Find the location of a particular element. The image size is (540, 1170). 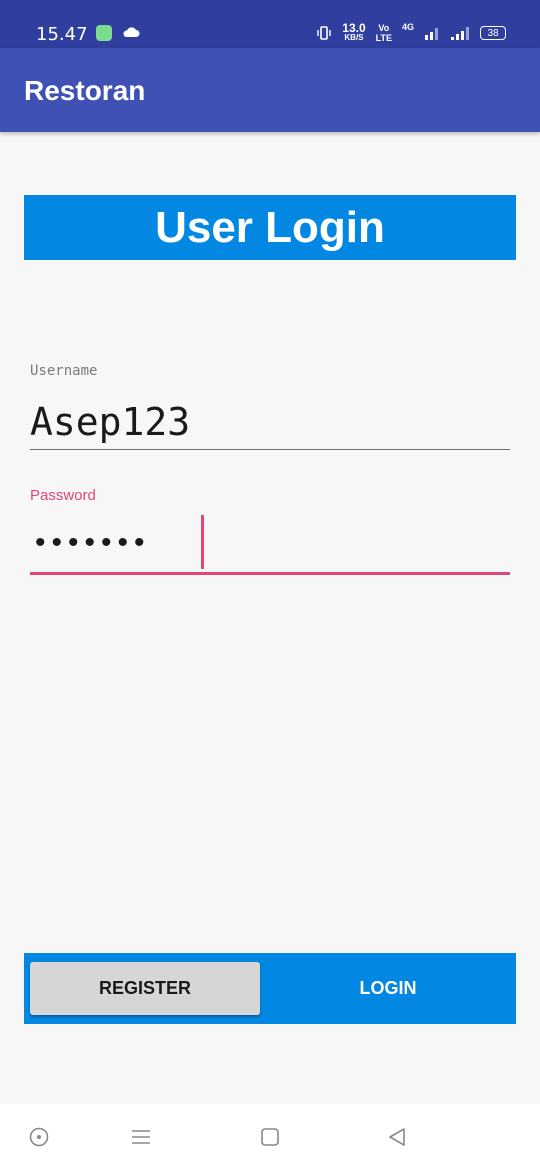

battery-icon: 38 is located at coordinates (493, 33).